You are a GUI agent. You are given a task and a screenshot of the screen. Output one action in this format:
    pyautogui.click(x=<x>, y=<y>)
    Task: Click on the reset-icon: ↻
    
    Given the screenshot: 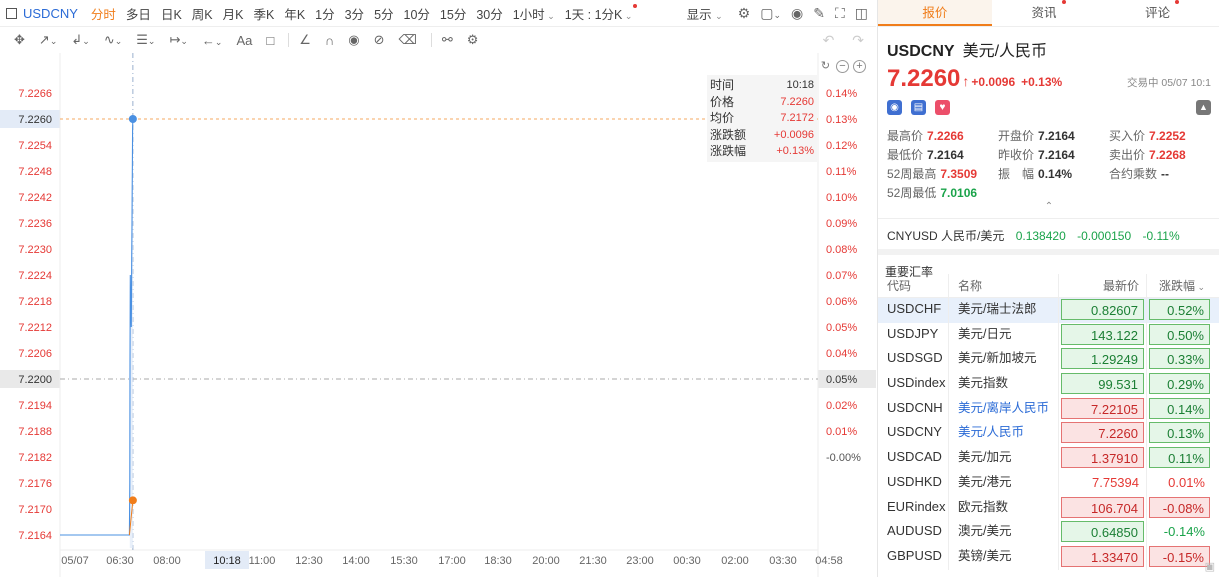 What is the action you would take?
    pyautogui.click(x=825, y=67)
    